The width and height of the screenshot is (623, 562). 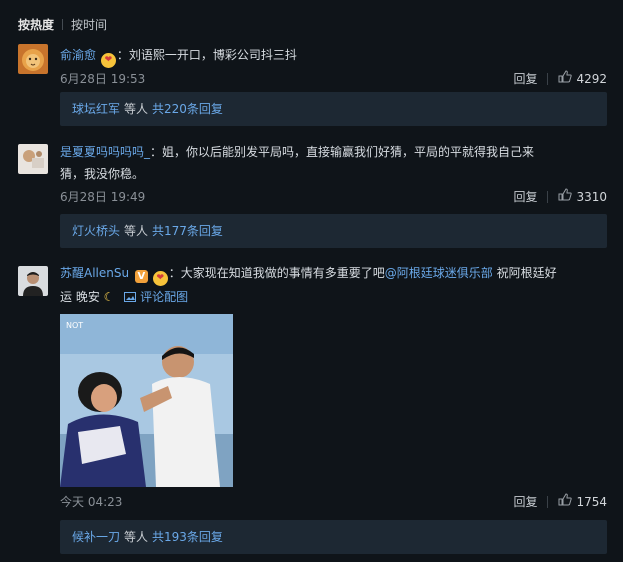 I want to click on comment-actions: 回复 3310, so click(x=560, y=196).